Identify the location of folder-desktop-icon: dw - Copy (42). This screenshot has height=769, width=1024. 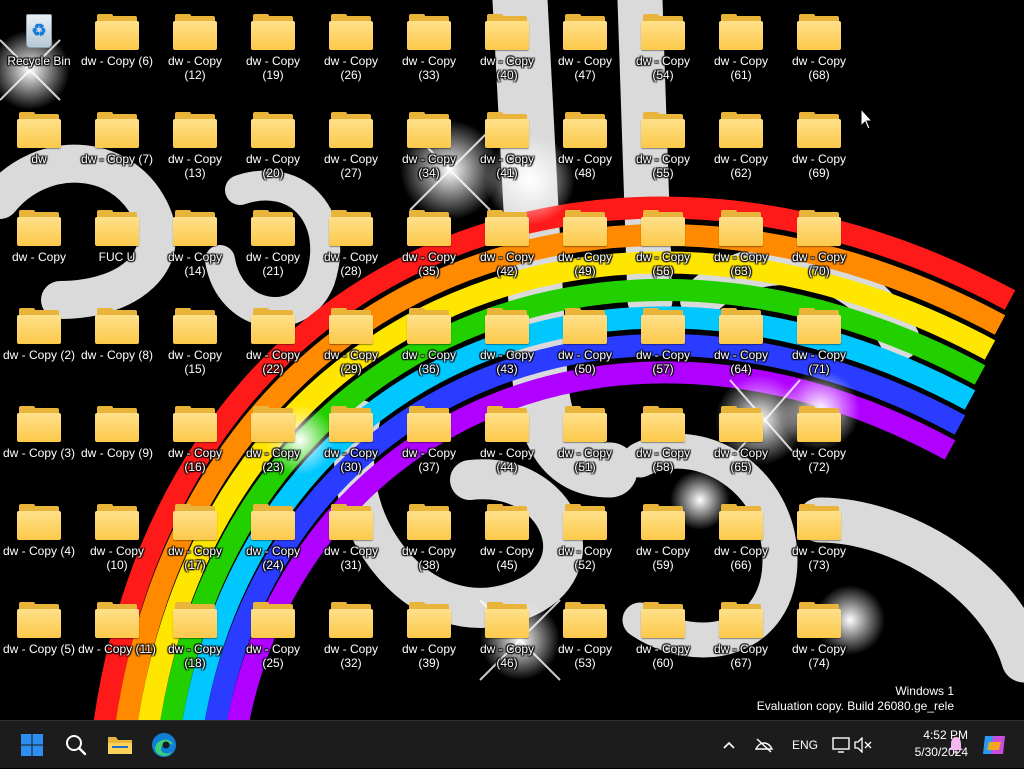
(507, 248).